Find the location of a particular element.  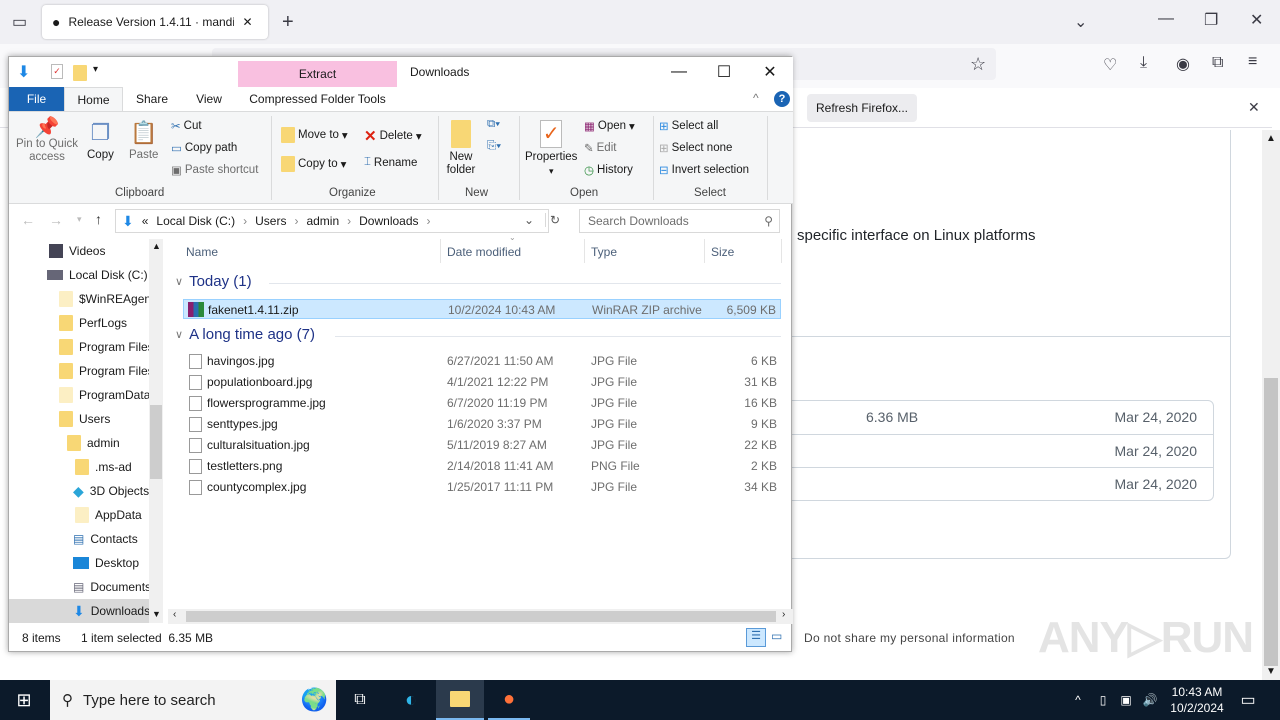

up-icon: ↑ is located at coordinates (98, 219).